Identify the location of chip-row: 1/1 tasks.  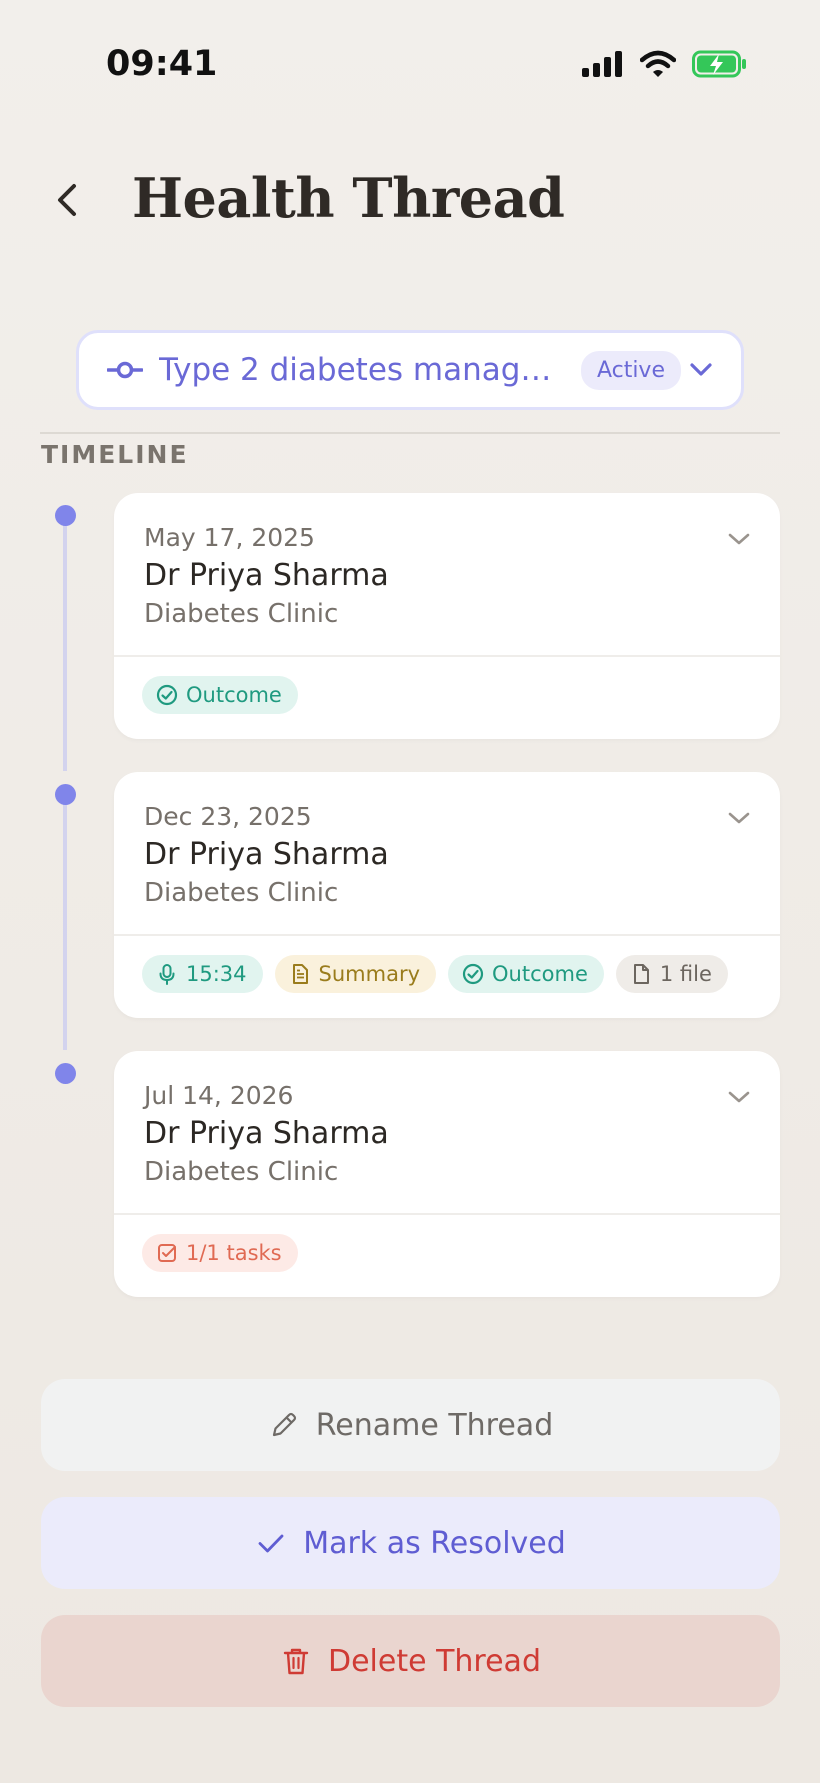
(220, 1253).